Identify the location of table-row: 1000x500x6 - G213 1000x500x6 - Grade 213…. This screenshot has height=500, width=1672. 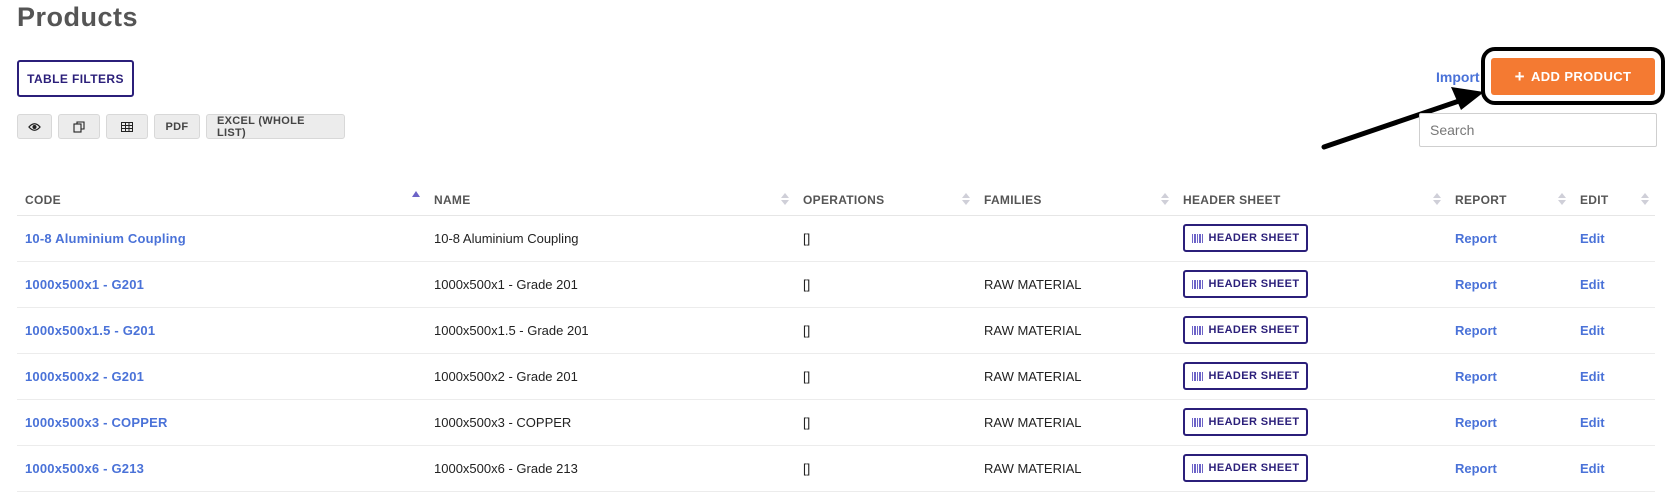
(836, 468).